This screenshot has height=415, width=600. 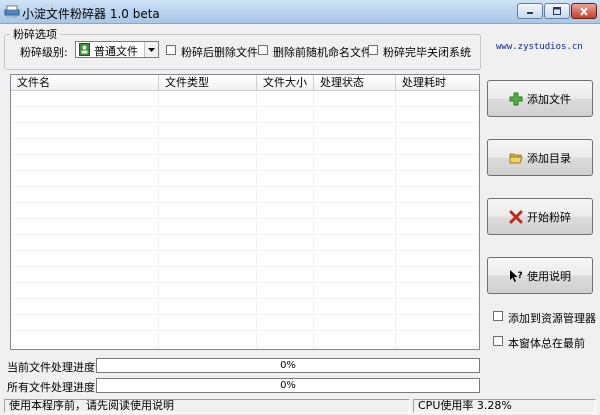 I want to click on dropdown-arrow-button, so click(x=151, y=49).